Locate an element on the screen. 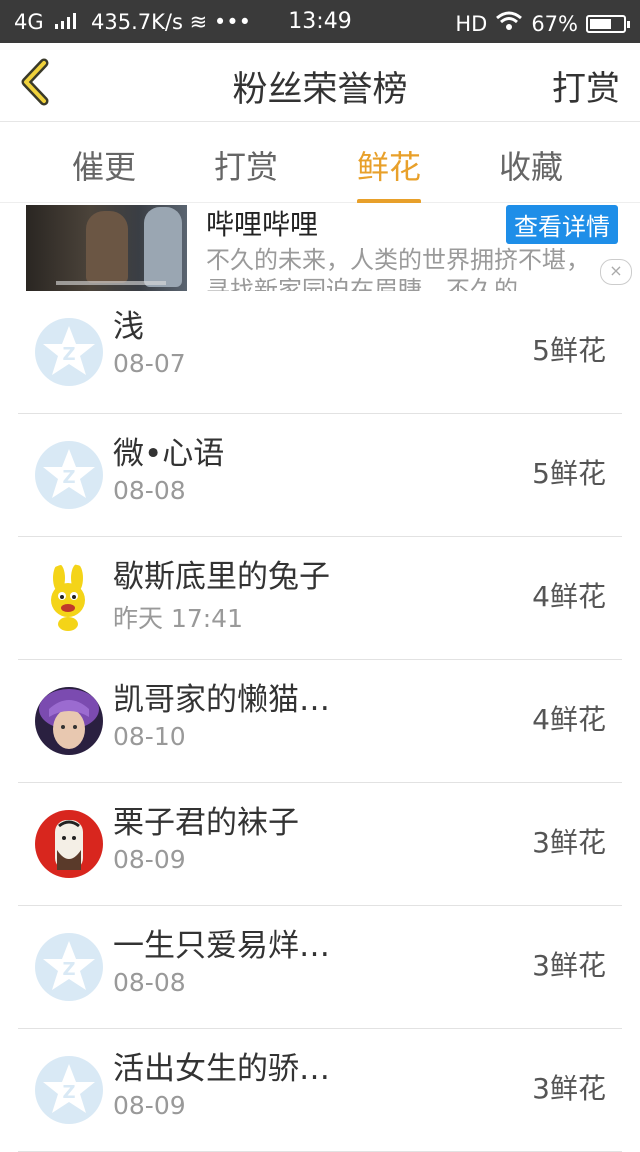 The image size is (640, 1152). list-item: 栗子君的袜子 08-09 3鲜花 is located at coordinates (320, 844).